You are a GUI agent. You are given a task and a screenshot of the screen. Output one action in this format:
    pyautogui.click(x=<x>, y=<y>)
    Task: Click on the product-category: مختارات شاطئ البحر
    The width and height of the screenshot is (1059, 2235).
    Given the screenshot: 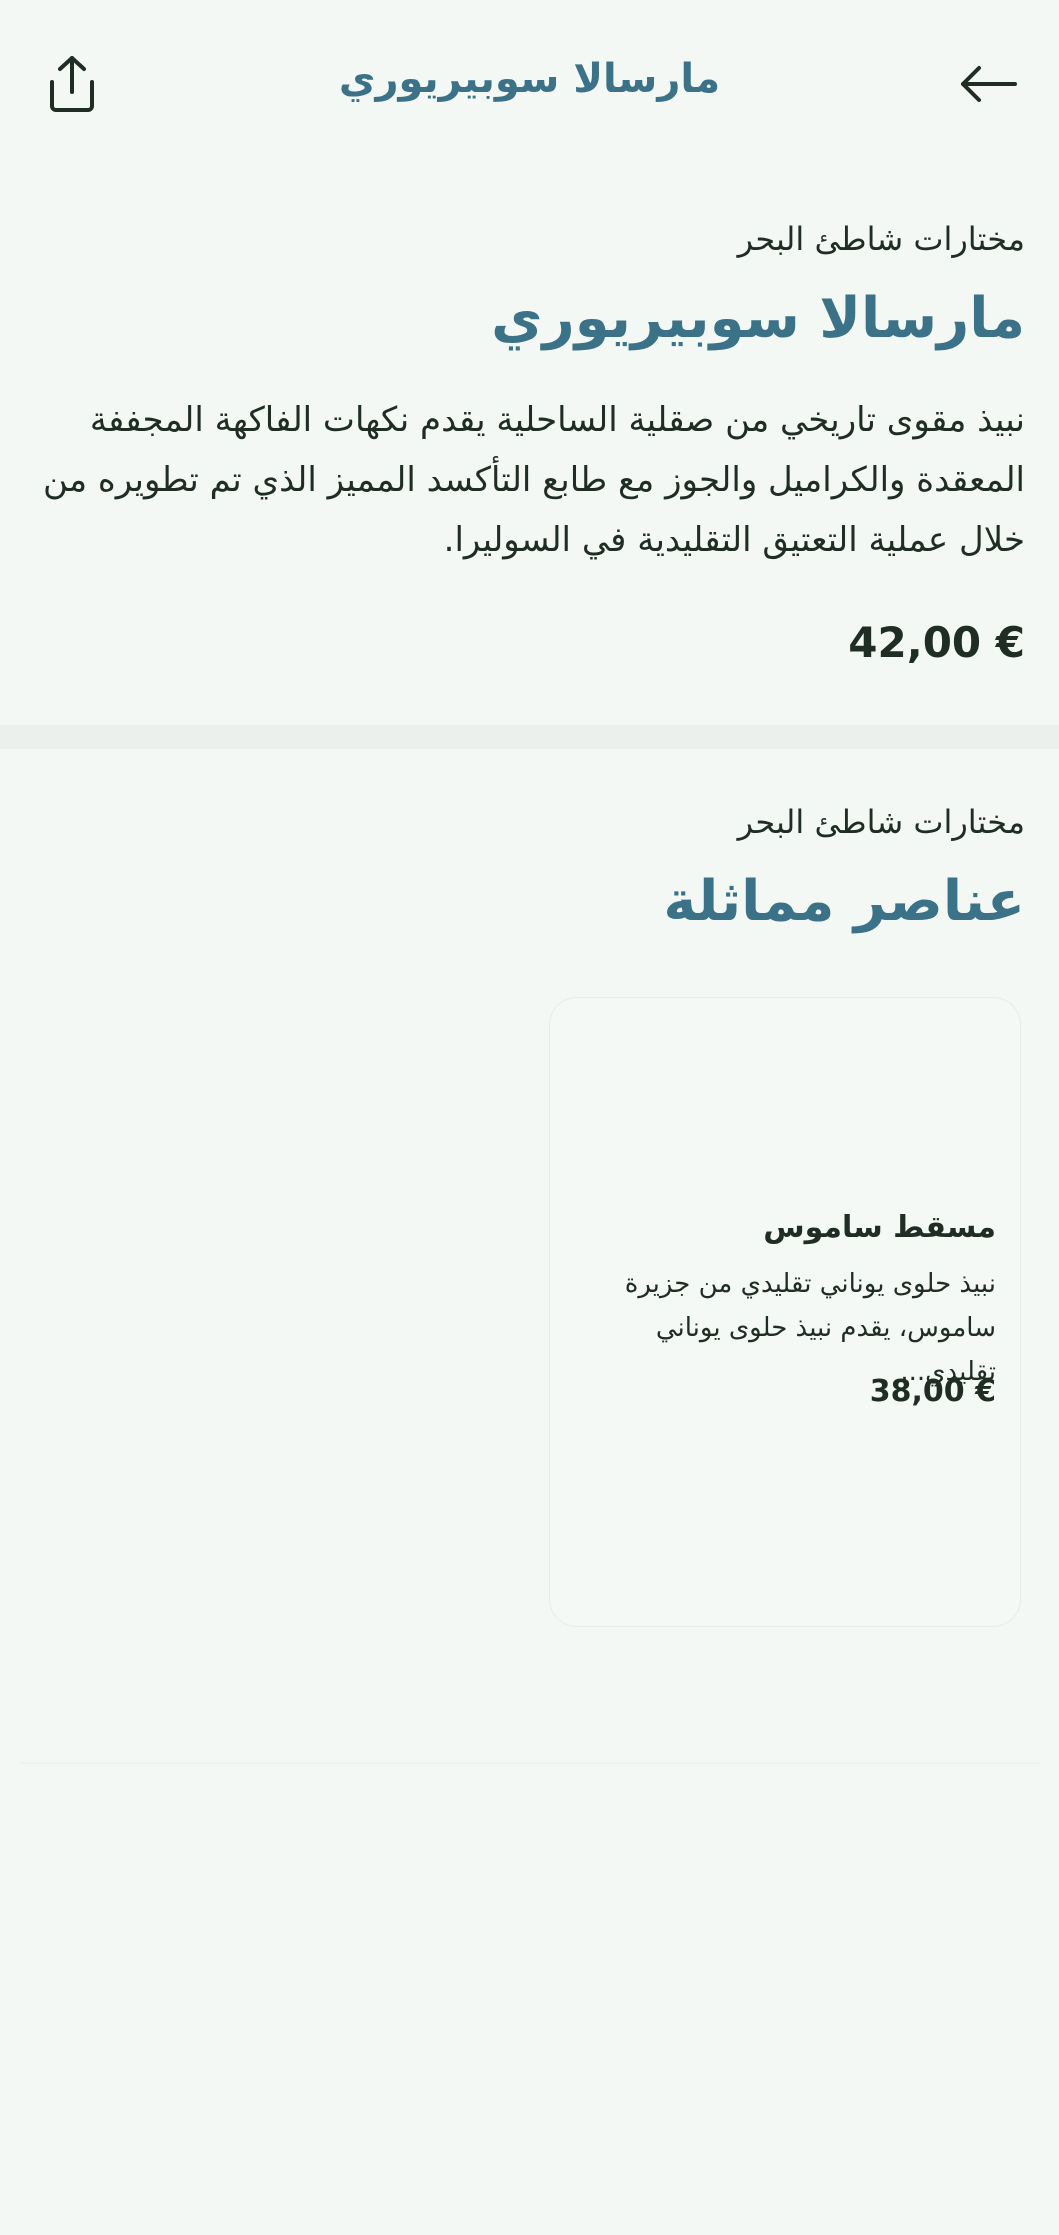 What is the action you would take?
    pyautogui.click(x=881, y=239)
    